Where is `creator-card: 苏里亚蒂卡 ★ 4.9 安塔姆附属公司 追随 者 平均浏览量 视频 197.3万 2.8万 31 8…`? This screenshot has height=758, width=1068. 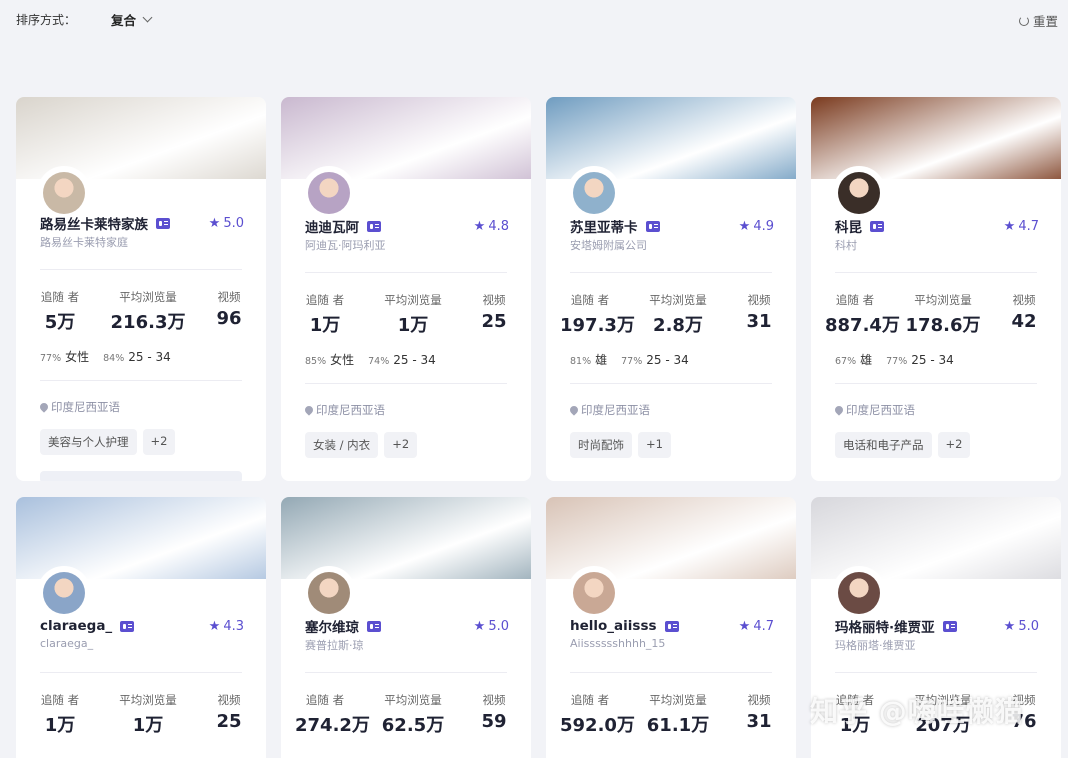 creator-card: 苏里亚蒂卡 ★ 4.9 安塔姆附属公司 追随 者 平均浏览量 视频 197.3万 2.8万 31 8… is located at coordinates (671, 289).